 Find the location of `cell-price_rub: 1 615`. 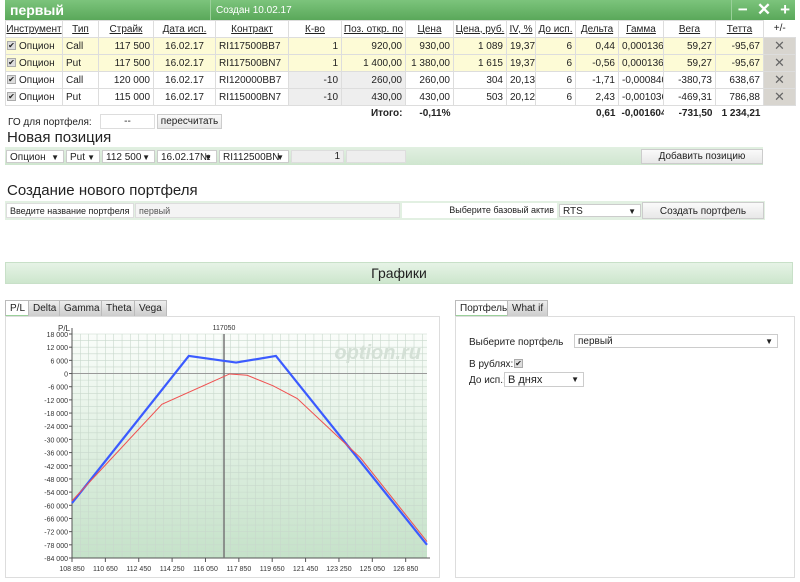

cell-price_rub: 1 615 is located at coordinates (480, 63).